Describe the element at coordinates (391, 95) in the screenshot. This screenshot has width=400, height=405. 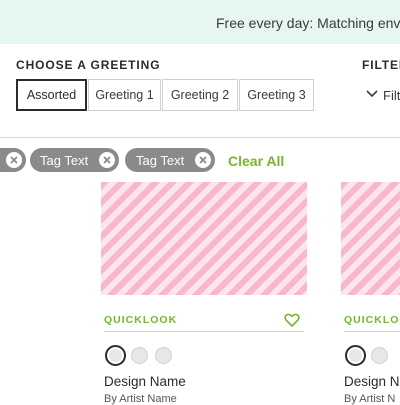
I see `filter-toggle: Filt` at that location.